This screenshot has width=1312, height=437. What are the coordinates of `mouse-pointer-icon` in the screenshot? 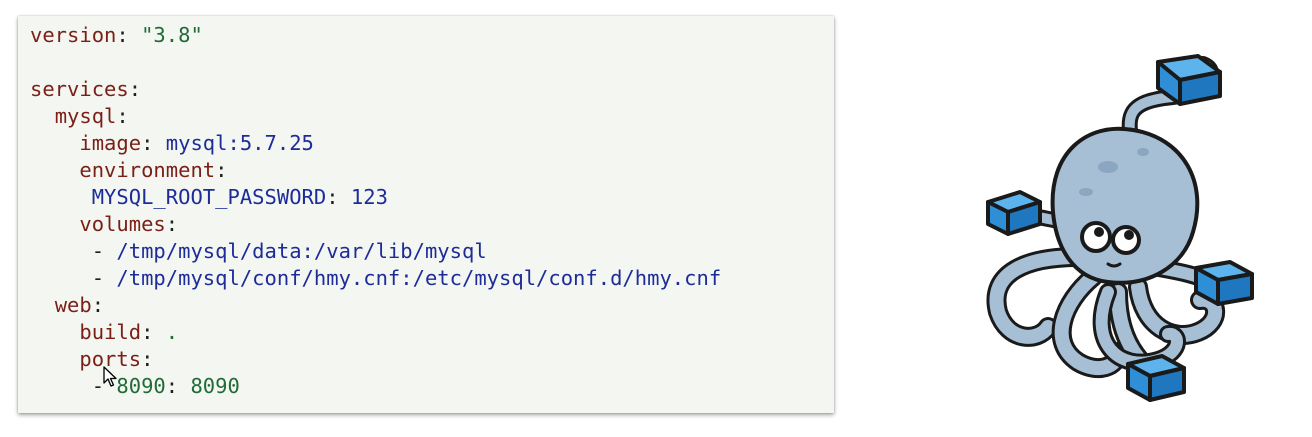 It's located at (110, 376).